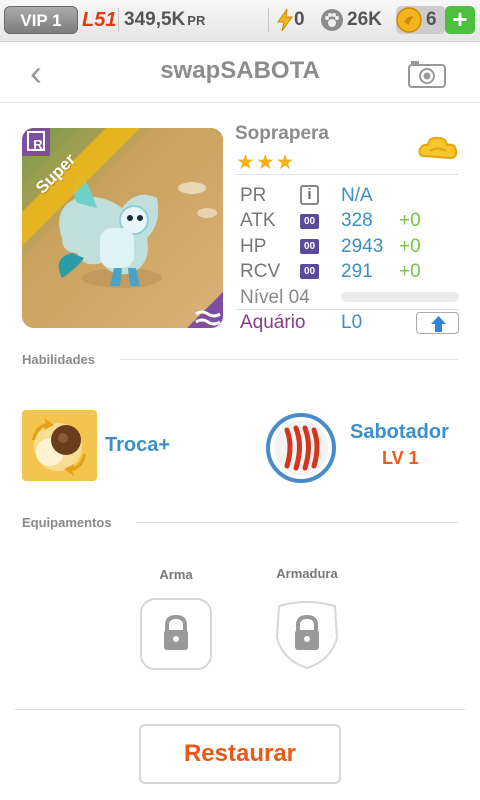 This screenshot has height=800, width=480. What do you see at coordinates (400, 297) in the screenshot?
I see `level-progress-bar` at bounding box center [400, 297].